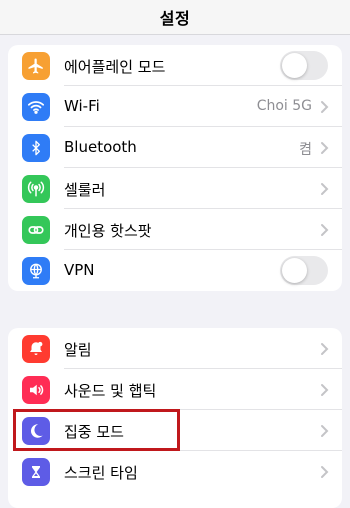 This screenshot has height=508, width=350. I want to click on settings-row-label: 개인용 핫스팟, so click(108, 231).